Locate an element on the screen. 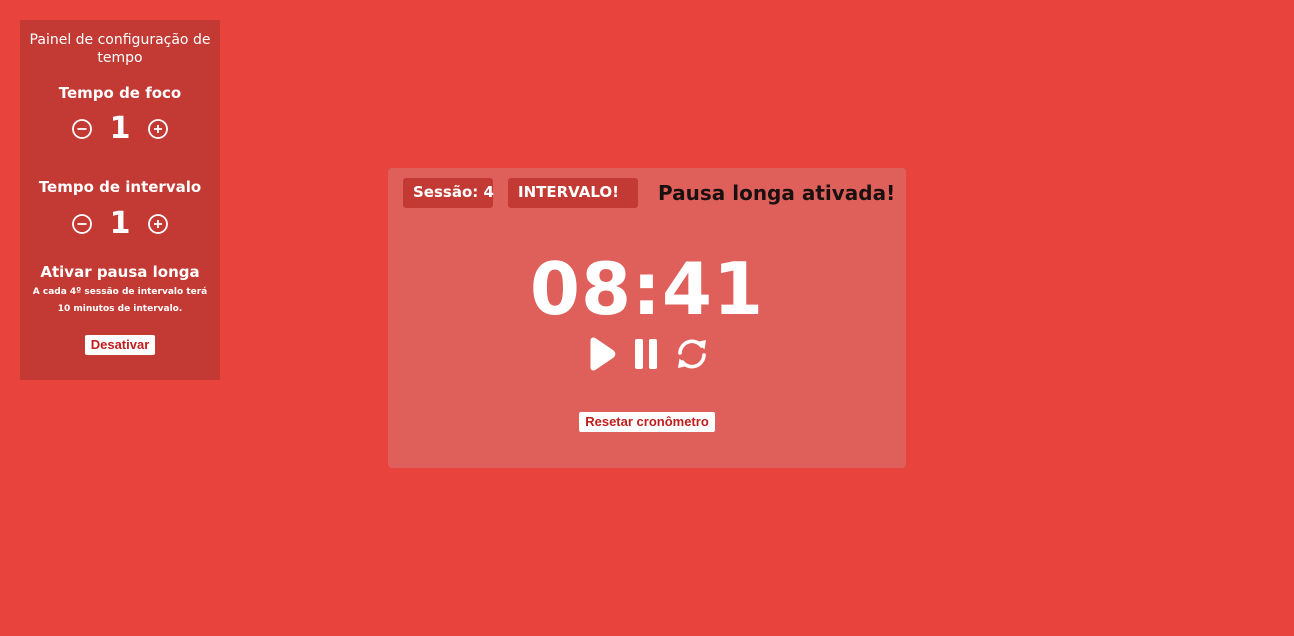 The image size is (1294, 636). focus-time-value: 1 is located at coordinates (120, 128).